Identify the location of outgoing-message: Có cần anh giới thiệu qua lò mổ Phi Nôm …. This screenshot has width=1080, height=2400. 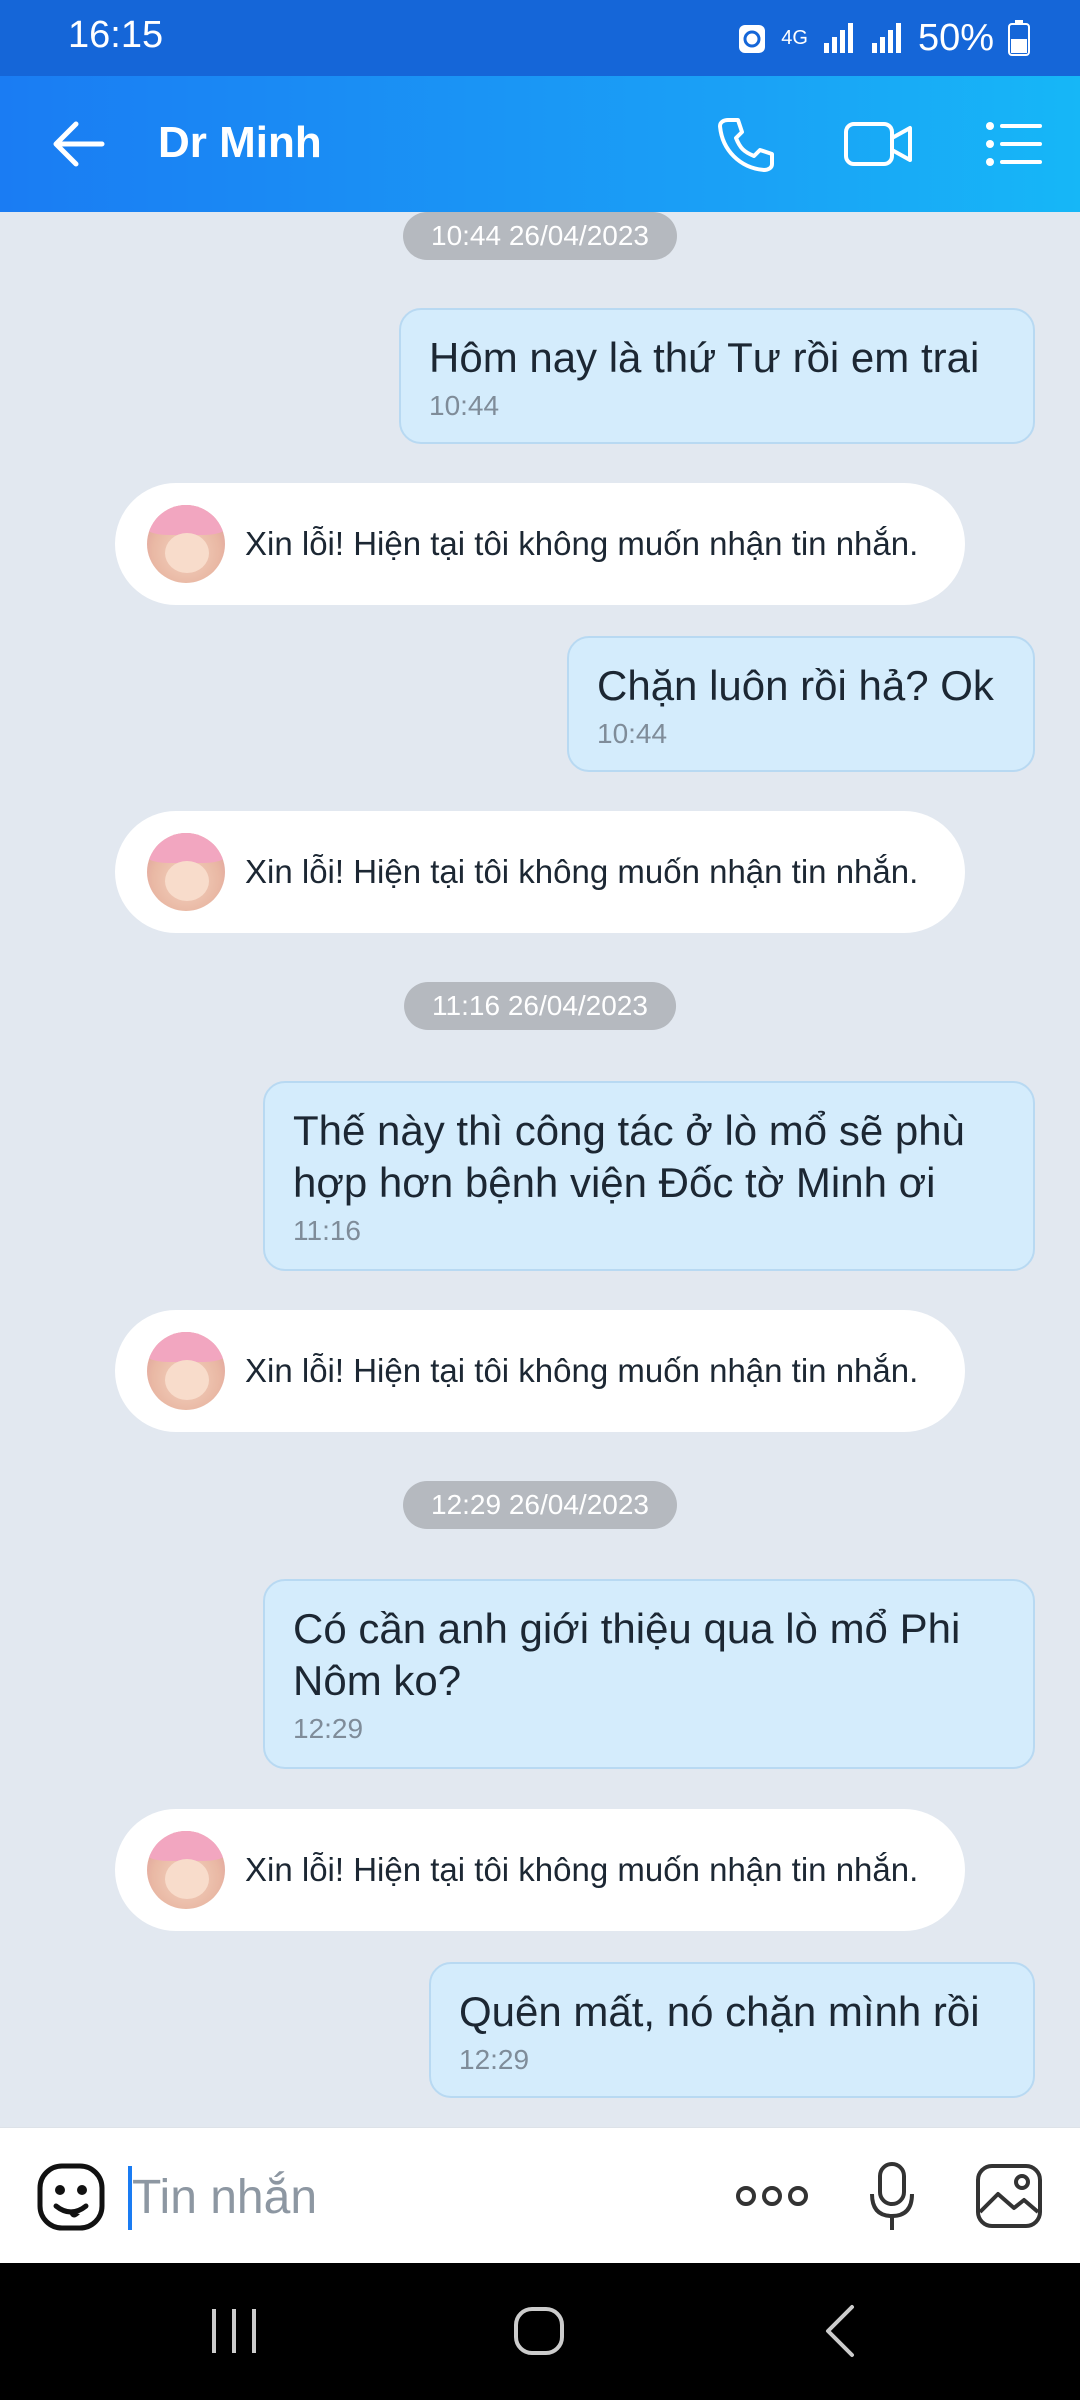
(649, 1674).